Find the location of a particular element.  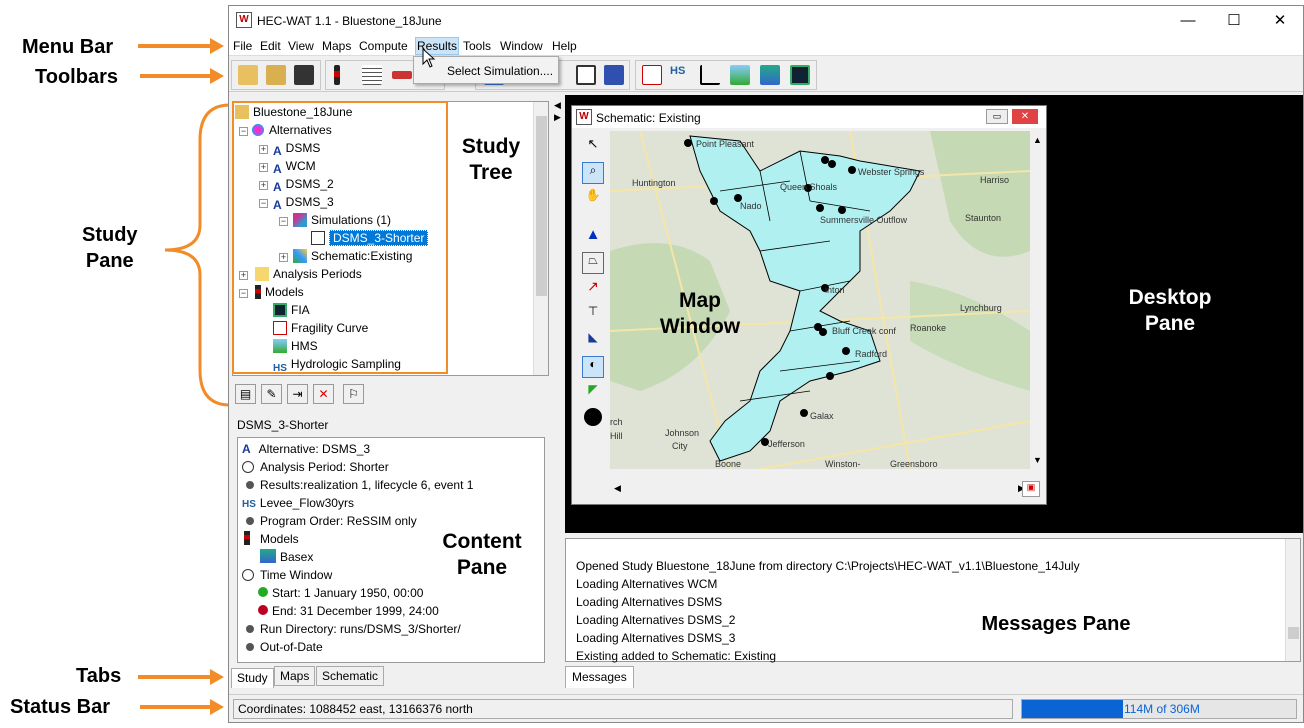

hms-icon is located at coordinates (740, 75).